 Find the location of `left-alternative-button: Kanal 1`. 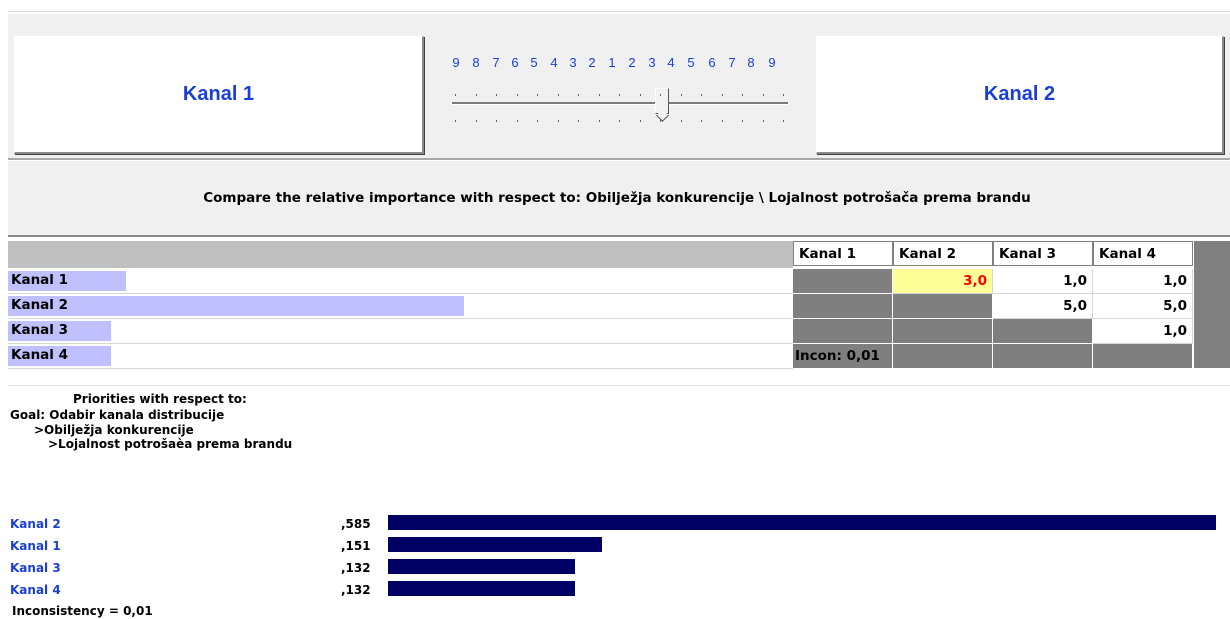

left-alternative-button: Kanal 1 is located at coordinates (219, 95).